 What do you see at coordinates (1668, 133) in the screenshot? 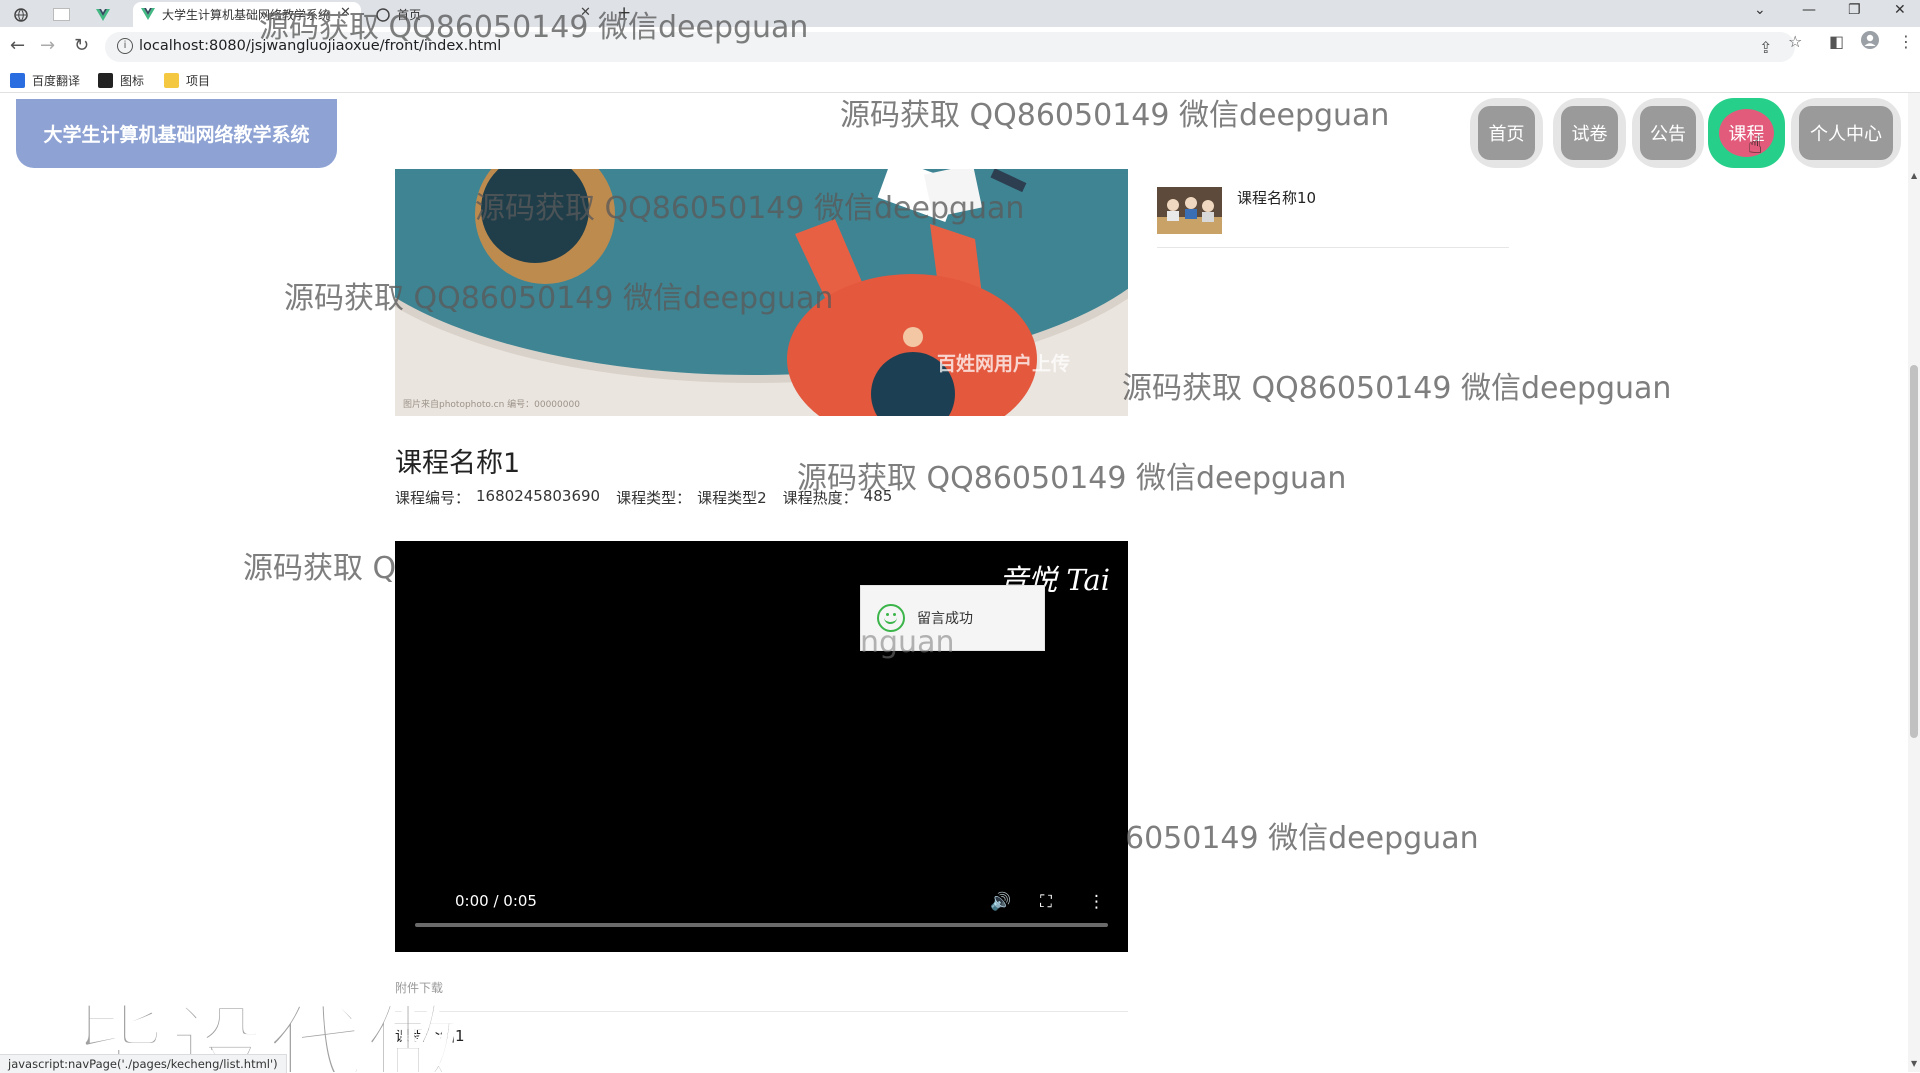
I see `nav-notice: 公告` at bounding box center [1668, 133].